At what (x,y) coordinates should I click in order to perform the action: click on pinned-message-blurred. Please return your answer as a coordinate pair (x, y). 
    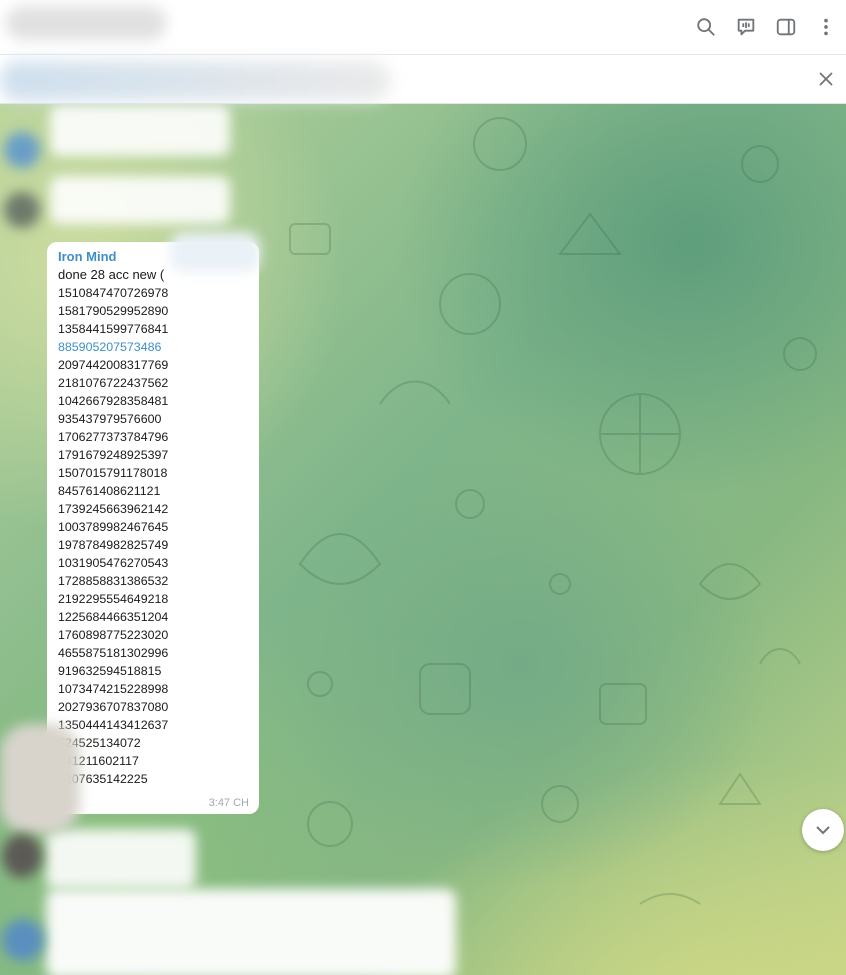
    Looking at the image, I should click on (195, 81).